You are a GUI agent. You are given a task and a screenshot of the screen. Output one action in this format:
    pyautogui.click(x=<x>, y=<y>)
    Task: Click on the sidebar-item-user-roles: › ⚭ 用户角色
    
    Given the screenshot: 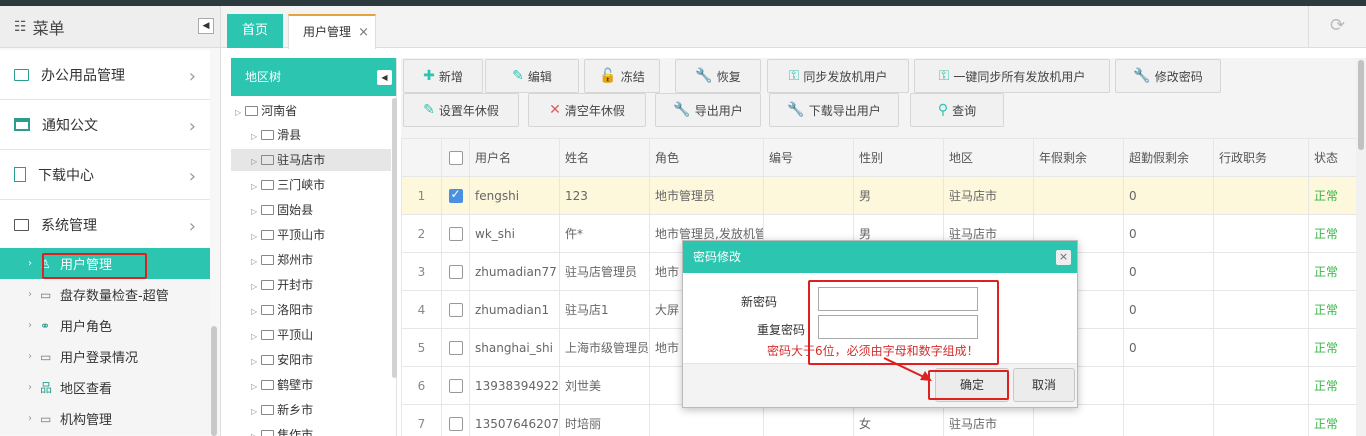 What is the action you would take?
    pyautogui.click(x=105, y=325)
    